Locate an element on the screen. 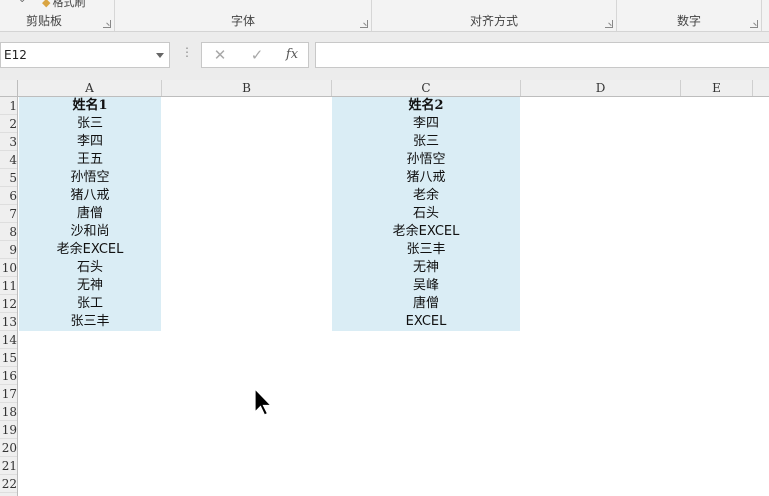 This screenshot has width=769, height=496. ribbon: ⌄ ◆格式刷 剪贴板 字体 对齐方式 数字 is located at coordinates (384, 16).